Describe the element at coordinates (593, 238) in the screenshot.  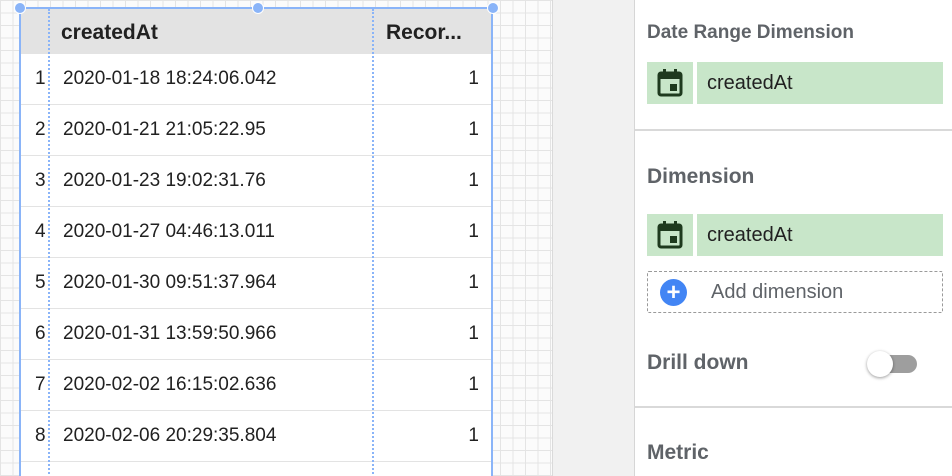
I see `canvas-gutter` at that location.